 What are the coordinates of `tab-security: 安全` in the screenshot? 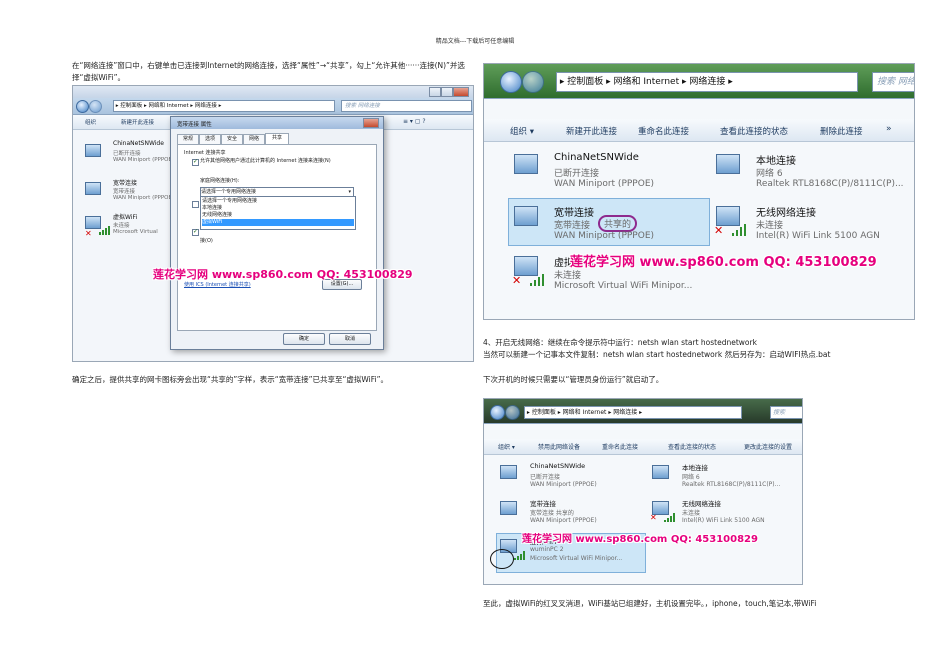 It's located at (232, 139).